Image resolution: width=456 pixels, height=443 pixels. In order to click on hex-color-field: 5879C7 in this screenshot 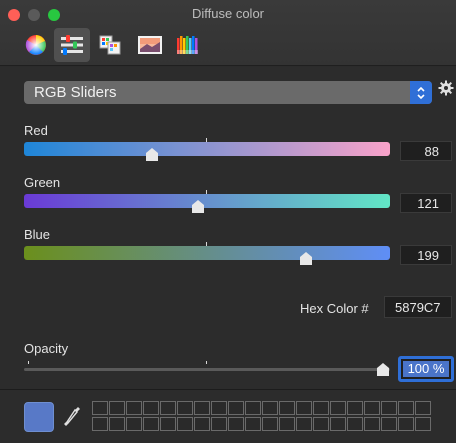, I will do `click(418, 307)`.